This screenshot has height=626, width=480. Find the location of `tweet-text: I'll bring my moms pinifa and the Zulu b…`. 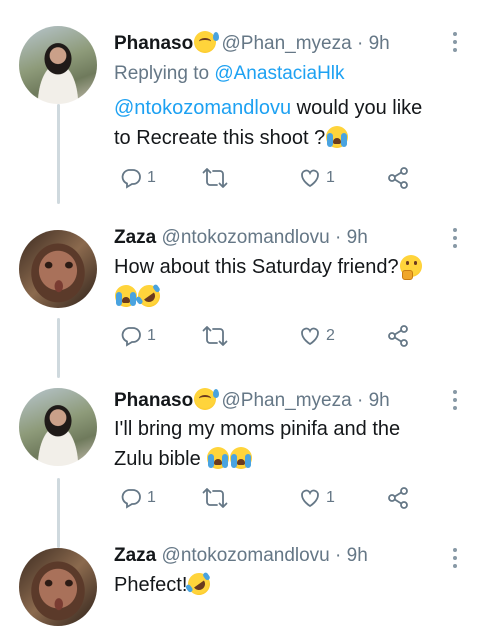

tweet-text: I'll bring my moms pinifa and the Zulu b… is located at coordinates (287, 444).